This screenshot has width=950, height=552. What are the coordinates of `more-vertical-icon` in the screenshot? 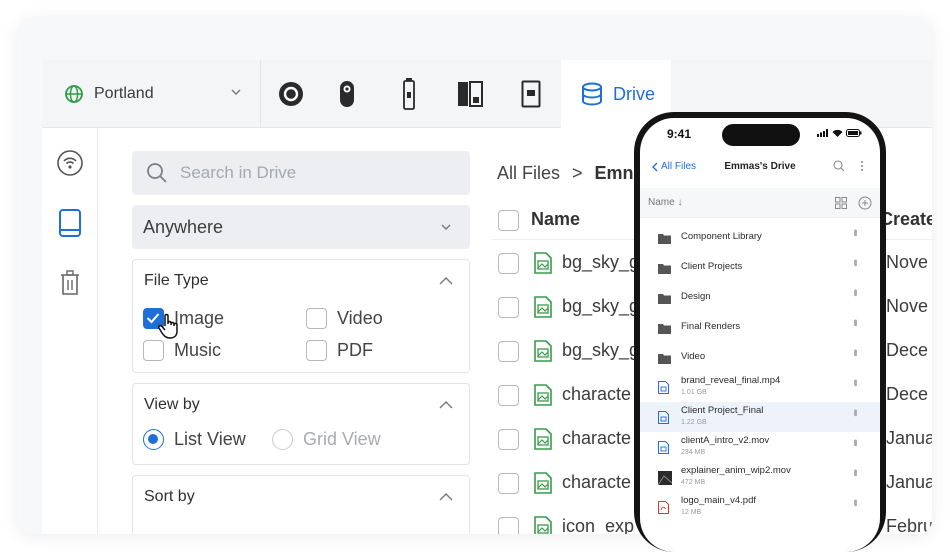 It's located at (862, 166).